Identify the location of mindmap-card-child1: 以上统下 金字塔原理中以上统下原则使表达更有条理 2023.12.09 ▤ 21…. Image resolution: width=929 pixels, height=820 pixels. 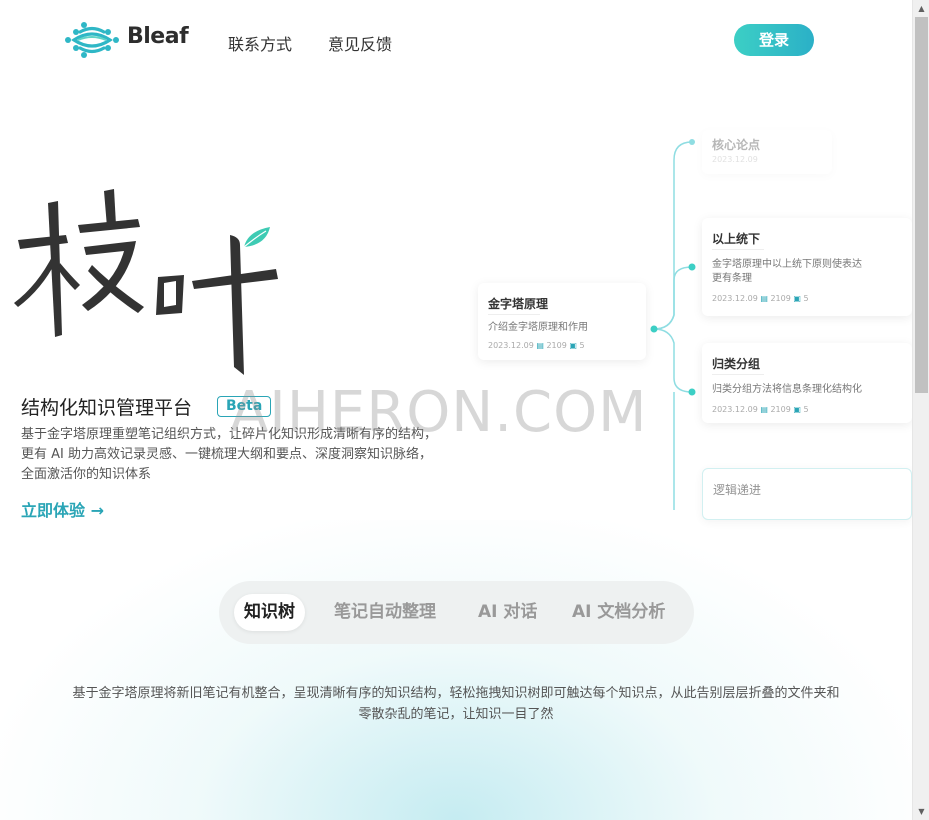
(807, 267).